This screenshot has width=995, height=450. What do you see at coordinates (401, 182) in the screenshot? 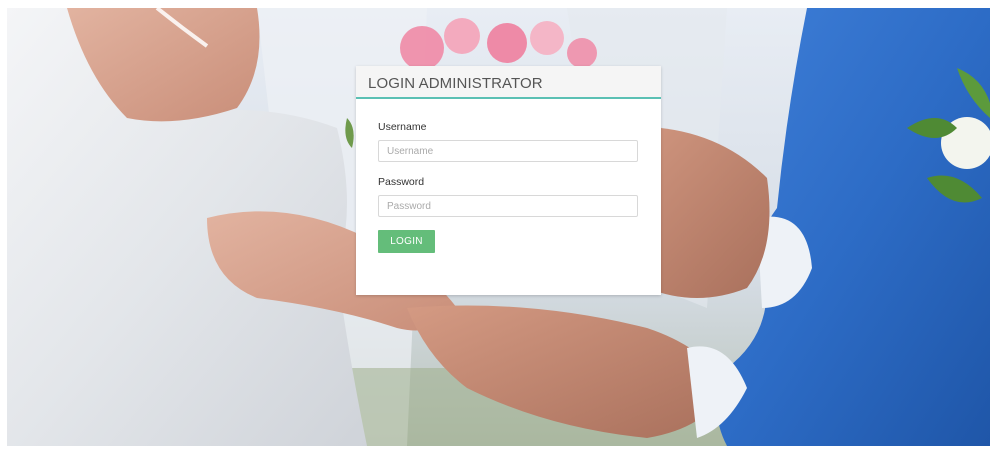
I see `password-label: Password` at bounding box center [401, 182].